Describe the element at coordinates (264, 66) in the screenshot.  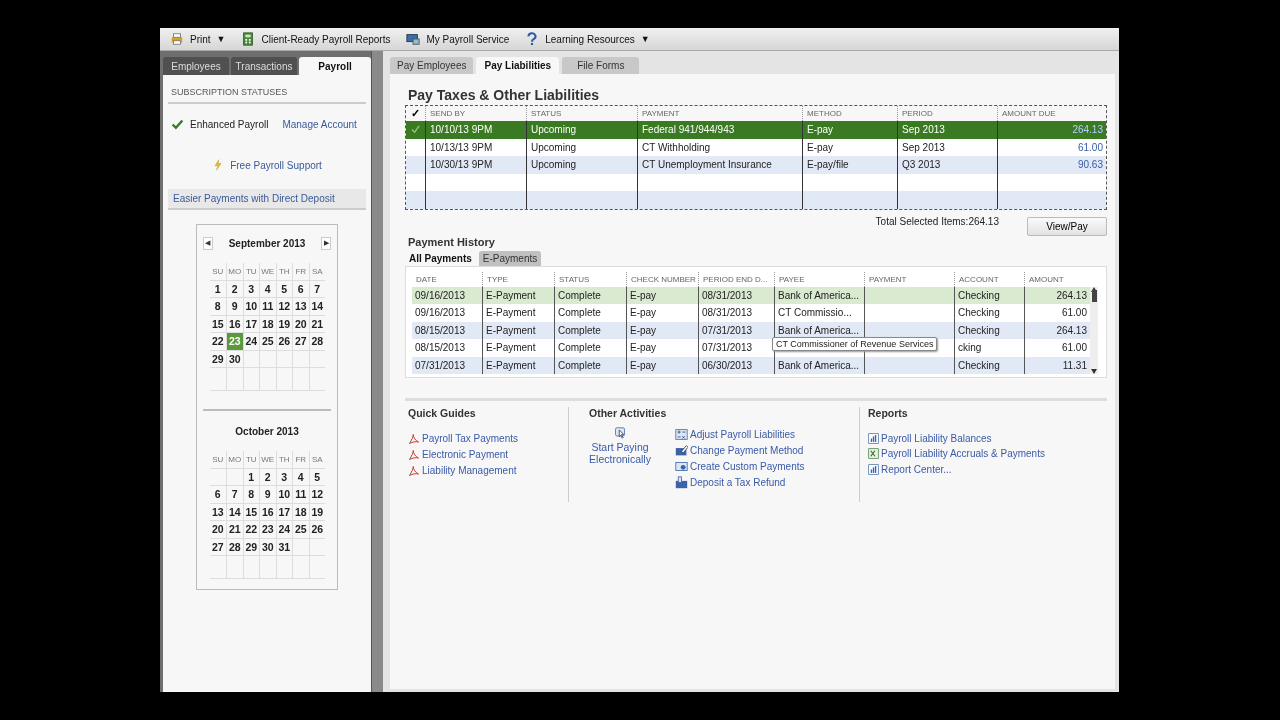
I see `panel-tab: Transactions` at that location.